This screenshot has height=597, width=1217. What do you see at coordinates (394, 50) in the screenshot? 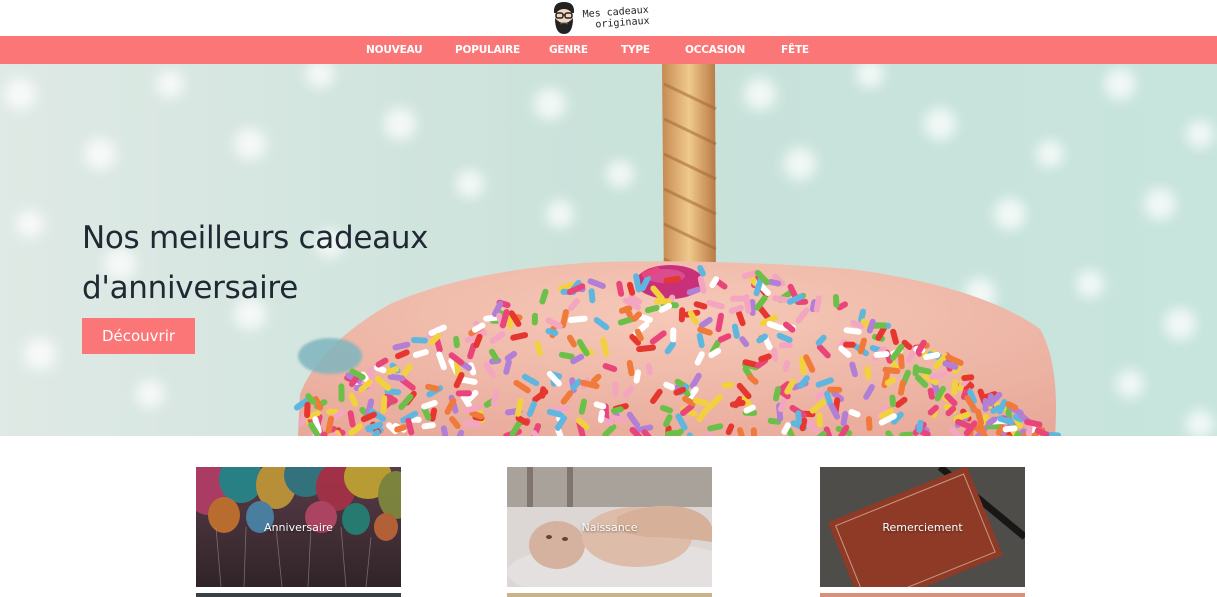
I see `nav-item-nouveau: NOUVEAU` at bounding box center [394, 50].